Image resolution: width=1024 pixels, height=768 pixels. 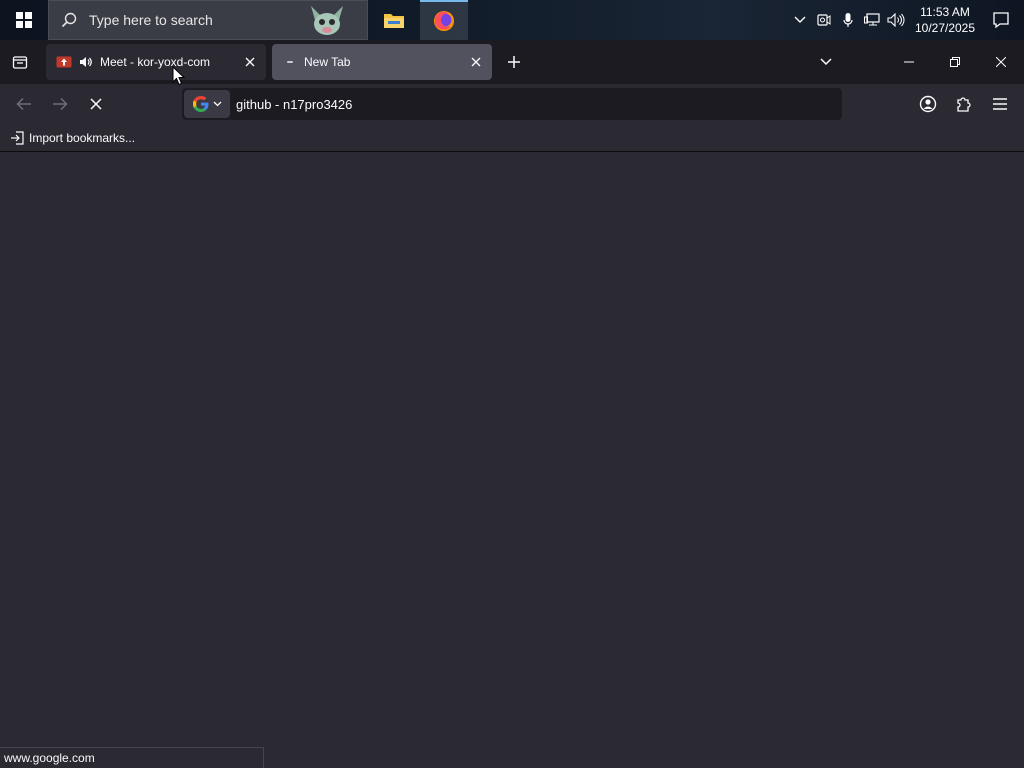 I want to click on extensions-button, so click(x=964, y=104).